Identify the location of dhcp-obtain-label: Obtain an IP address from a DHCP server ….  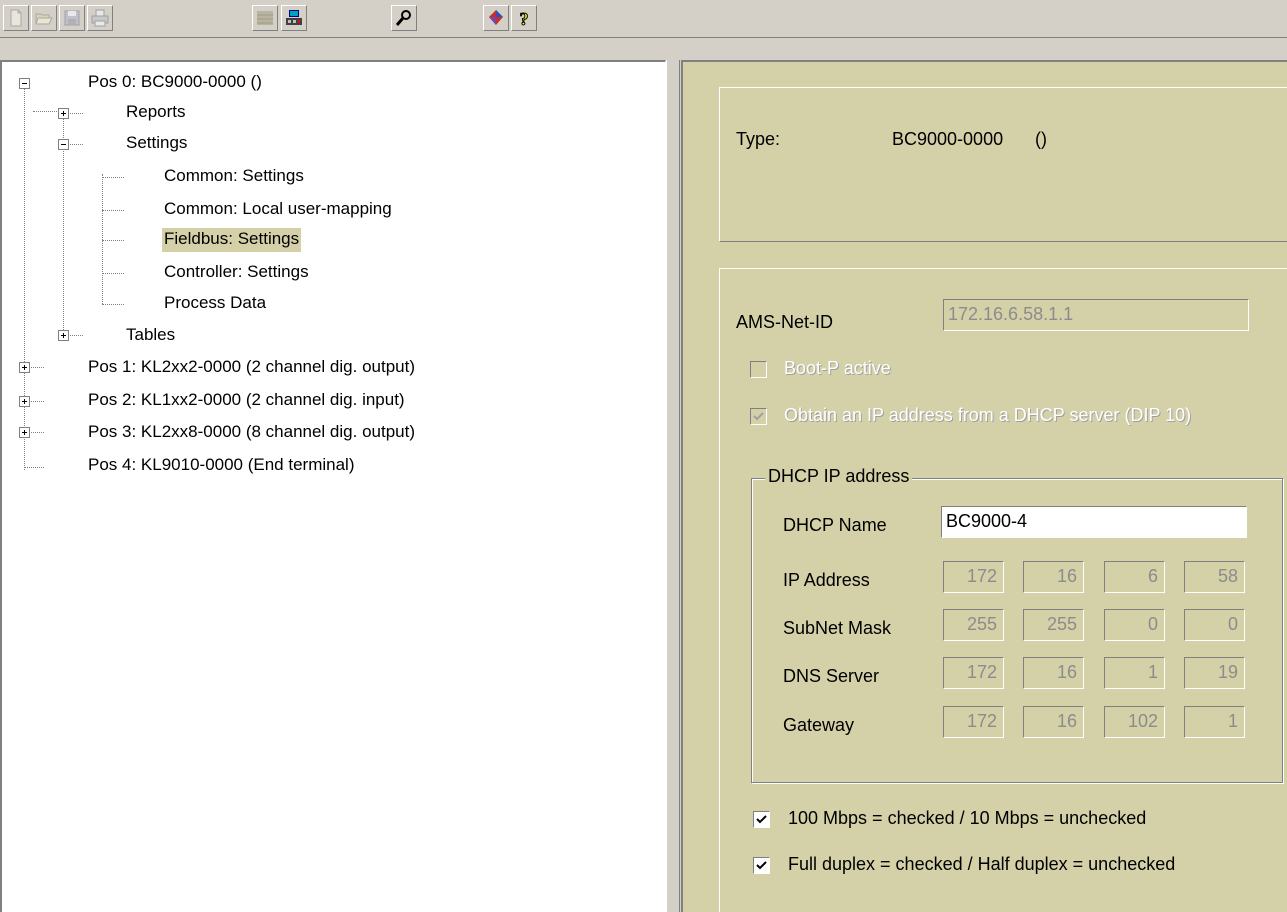
(988, 415).